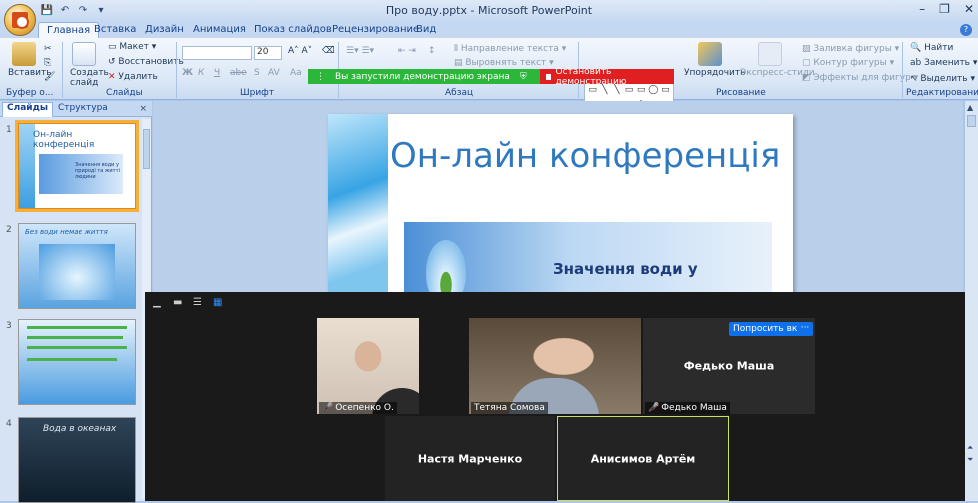  Describe the element at coordinates (89, 78) in the screenshot. I see `new-slide-button: Создать слайд` at that location.